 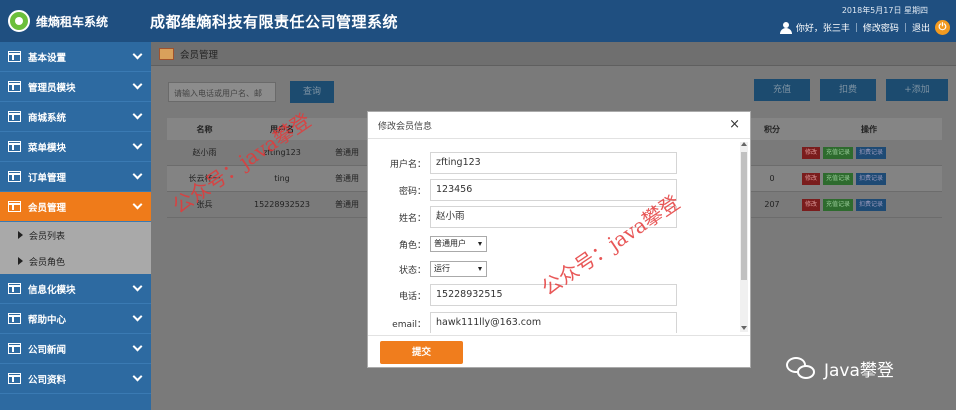 What do you see at coordinates (921, 27) in the screenshot?
I see `logout-link: 退出` at bounding box center [921, 27].